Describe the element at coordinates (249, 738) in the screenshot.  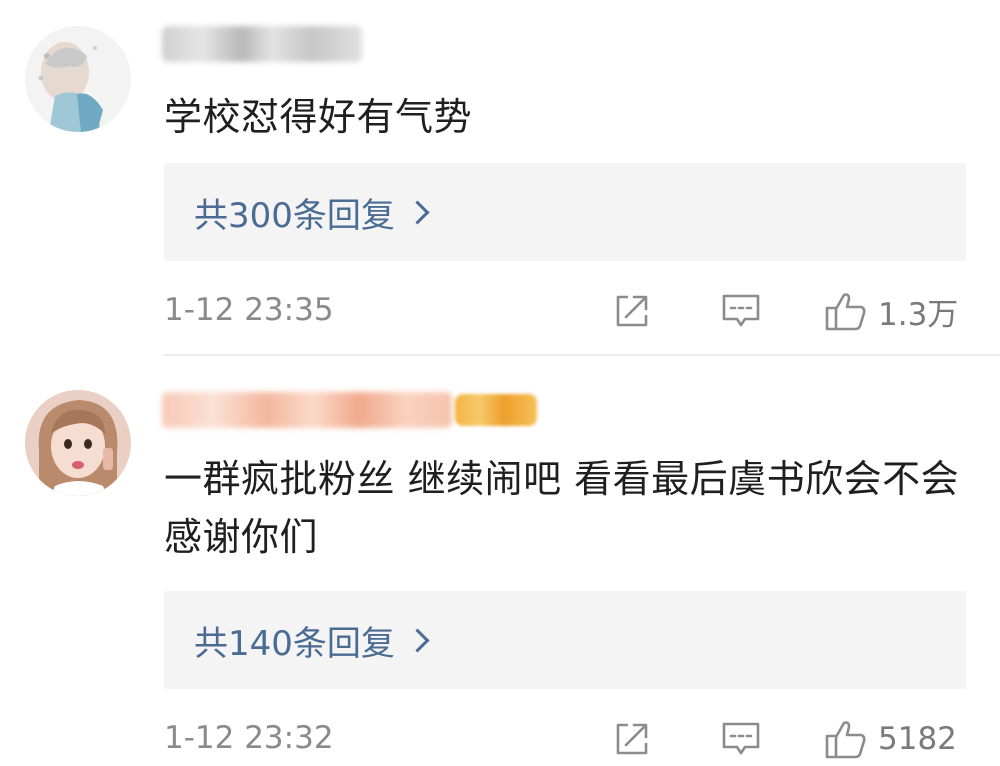
I see `timestamp: 1-12 23:32` at that location.